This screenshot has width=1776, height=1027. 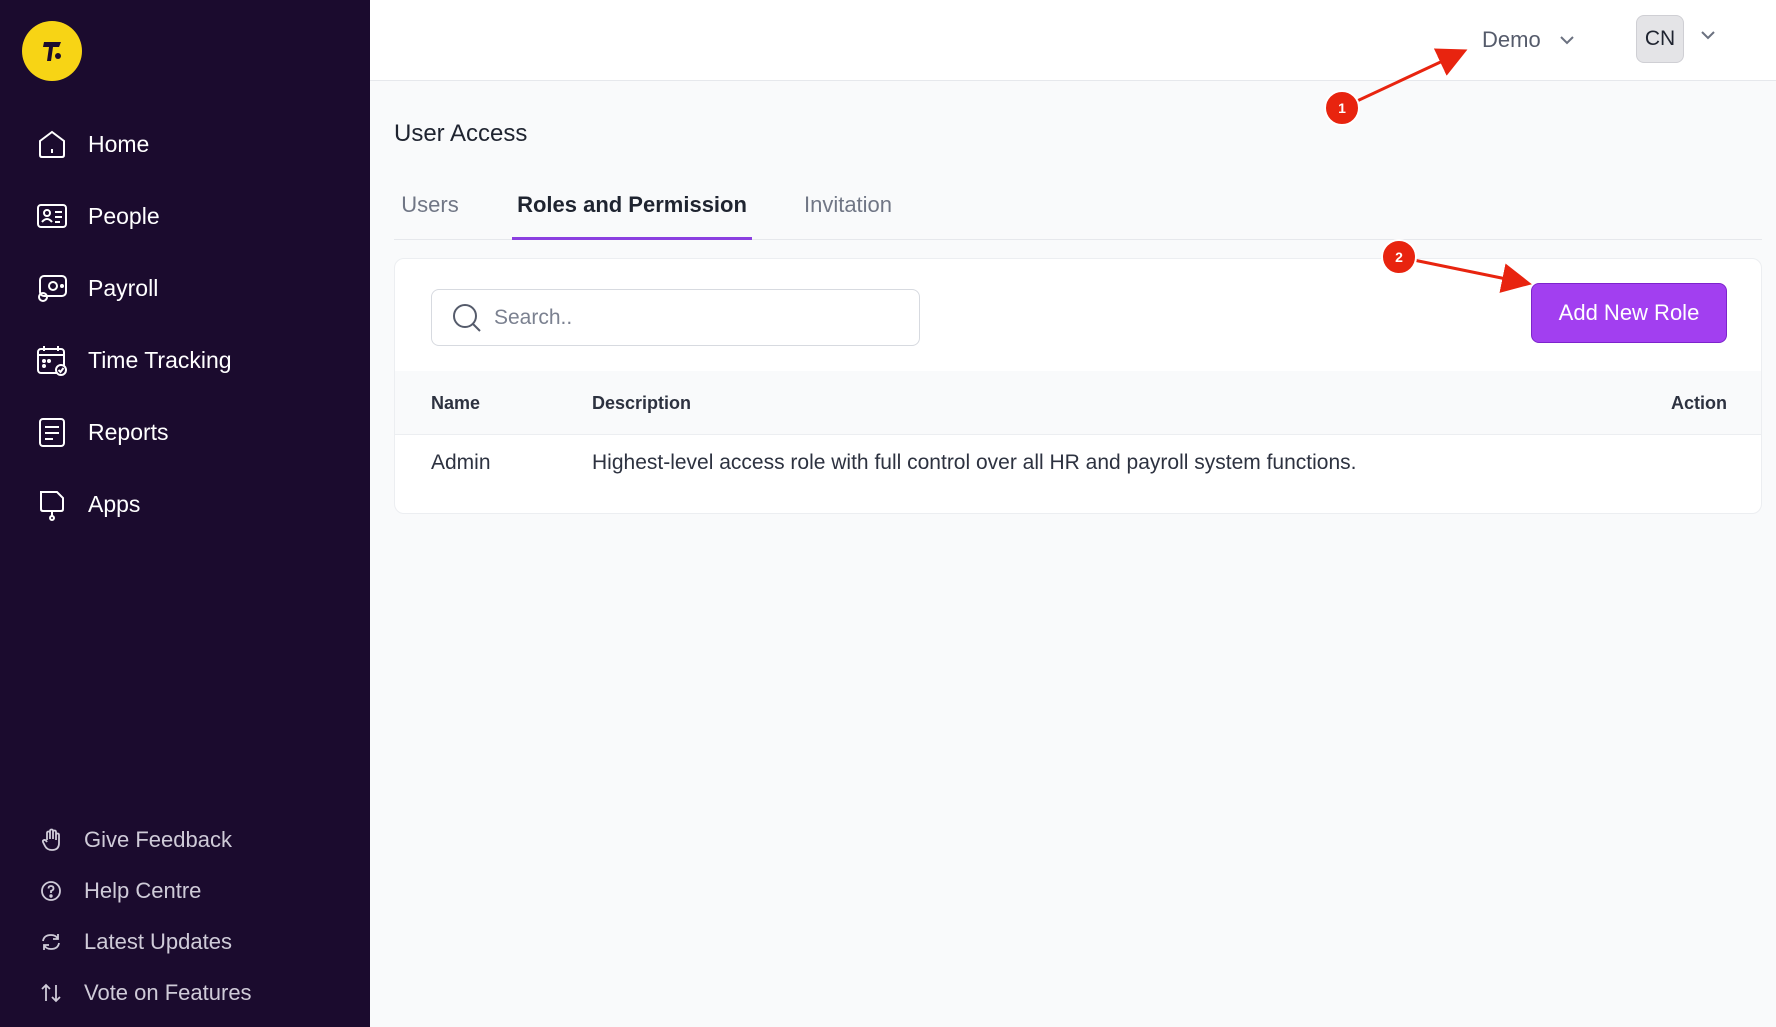 I want to click on search-input, so click(x=704, y=317).